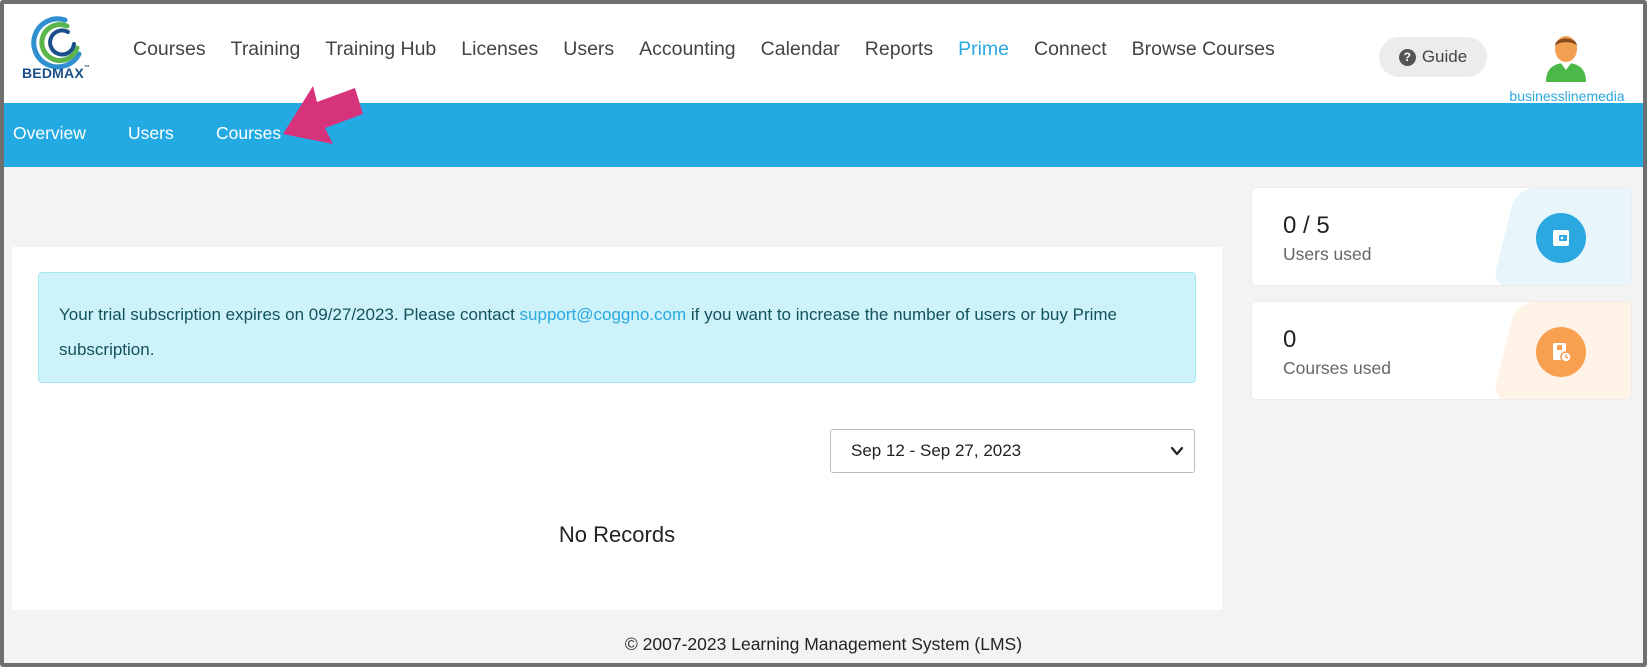  I want to click on subnav-courses: Courses, so click(248, 133).